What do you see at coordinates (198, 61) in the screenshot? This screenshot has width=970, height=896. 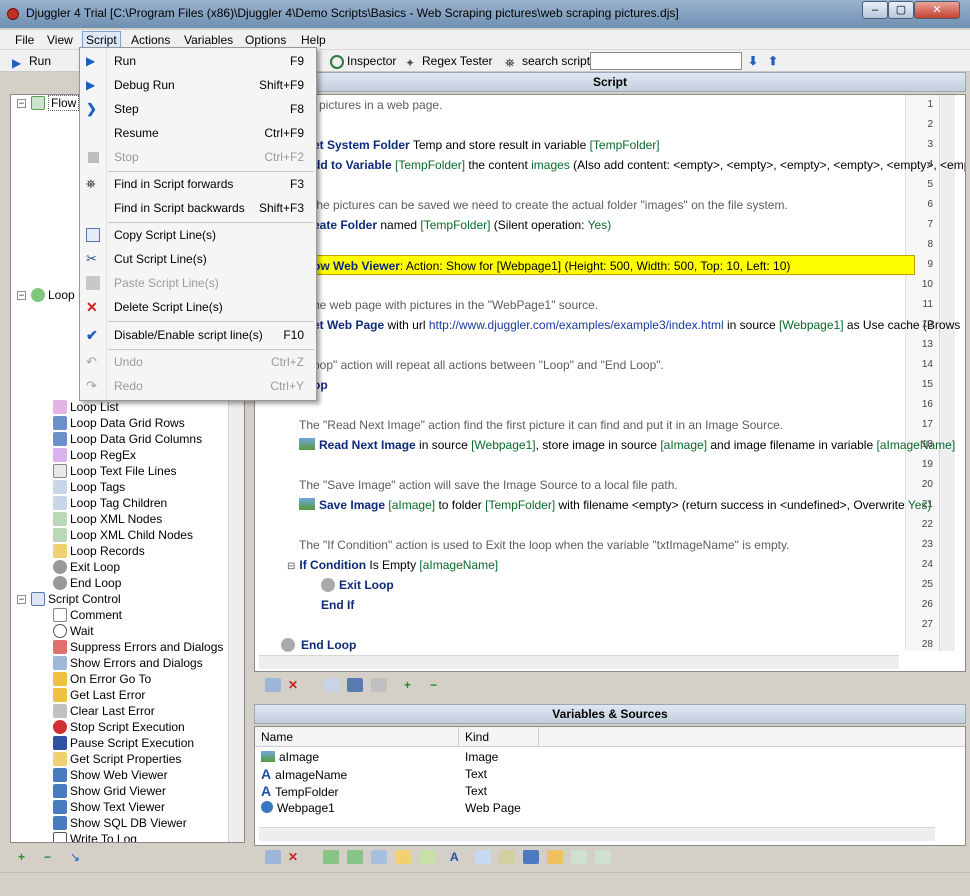 I see `menu-item-run: ▶ Run F9` at bounding box center [198, 61].